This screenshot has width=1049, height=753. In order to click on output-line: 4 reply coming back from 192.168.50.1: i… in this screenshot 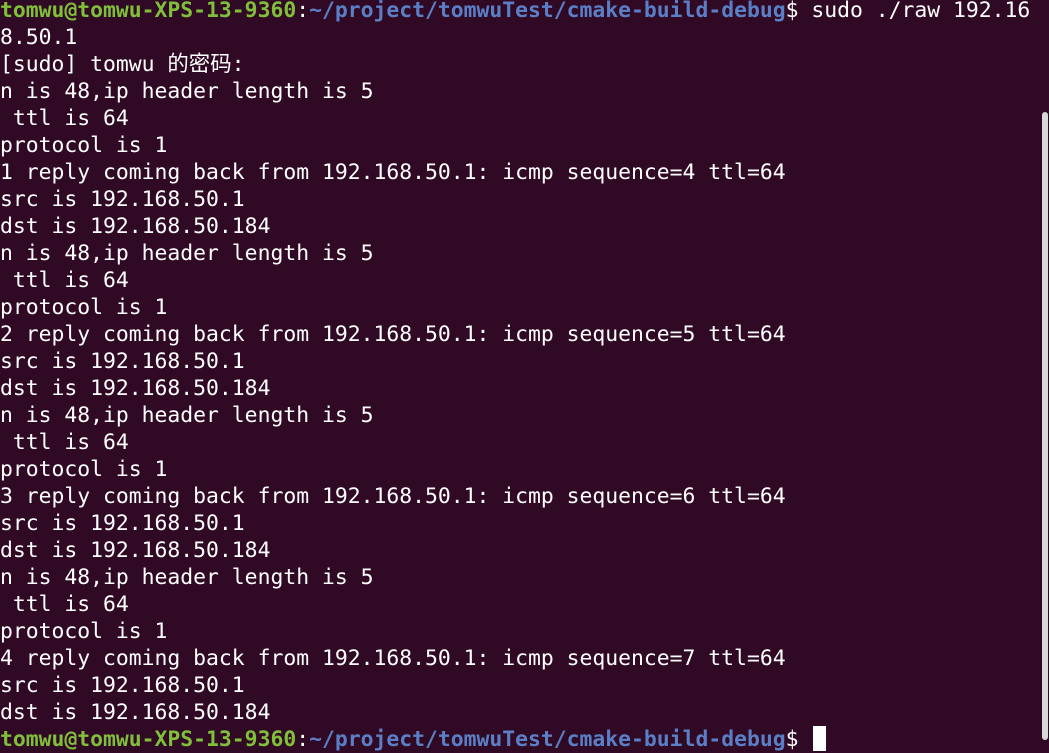, I will do `click(393, 658)`.